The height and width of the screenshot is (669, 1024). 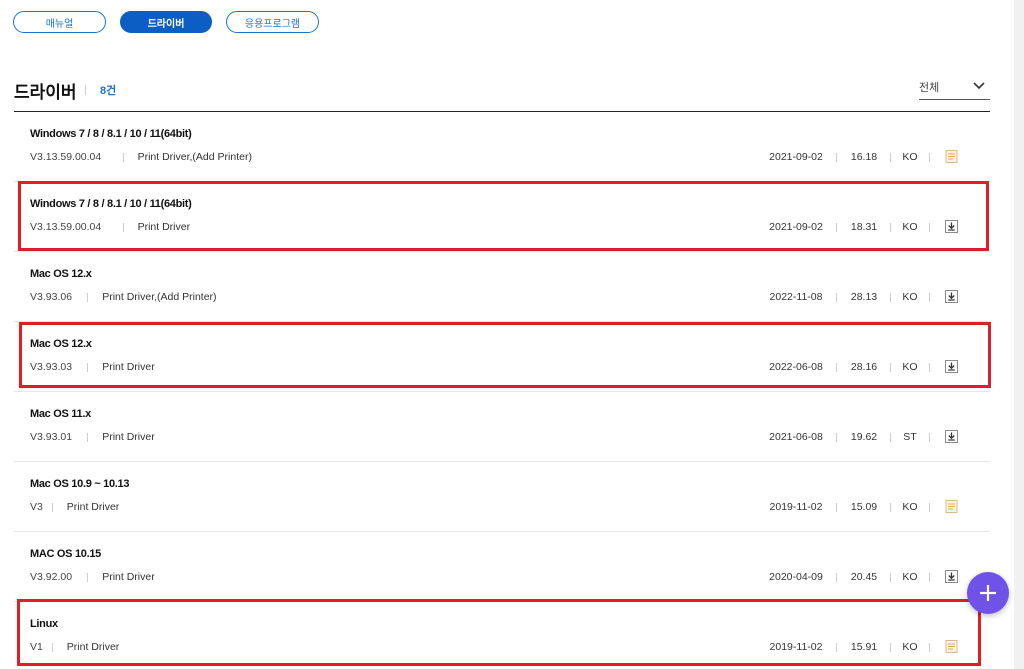 What do you see at coordinates (864, 437) in the screenshot?
I see `file-size: 19.62` at bounding box center [864, 437].